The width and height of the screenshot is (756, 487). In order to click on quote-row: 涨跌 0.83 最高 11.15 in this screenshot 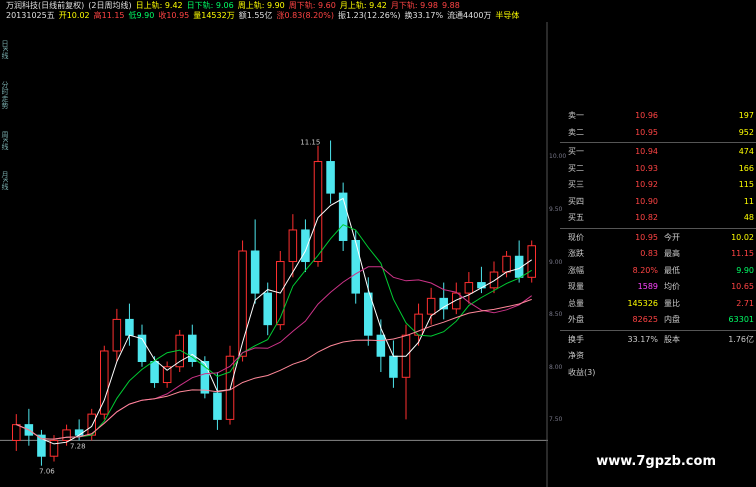, I will do `click(658, 253)`.